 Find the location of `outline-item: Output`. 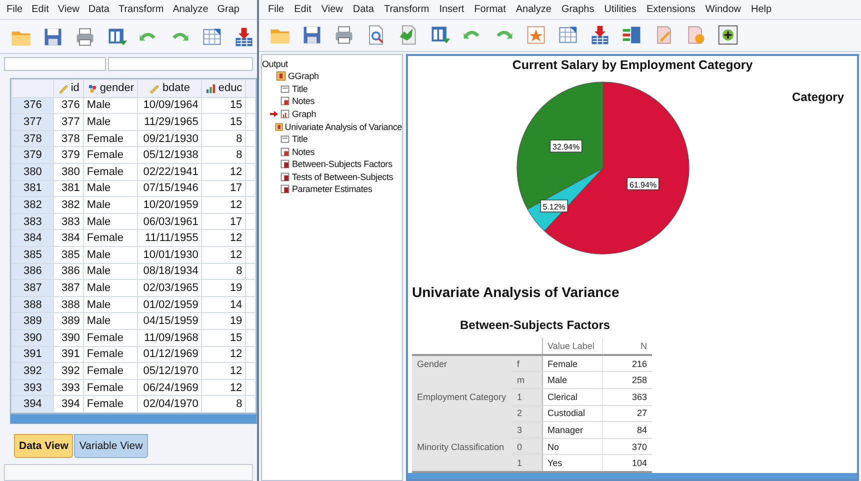

outline-item: Output is located at coordinates (275, 63).